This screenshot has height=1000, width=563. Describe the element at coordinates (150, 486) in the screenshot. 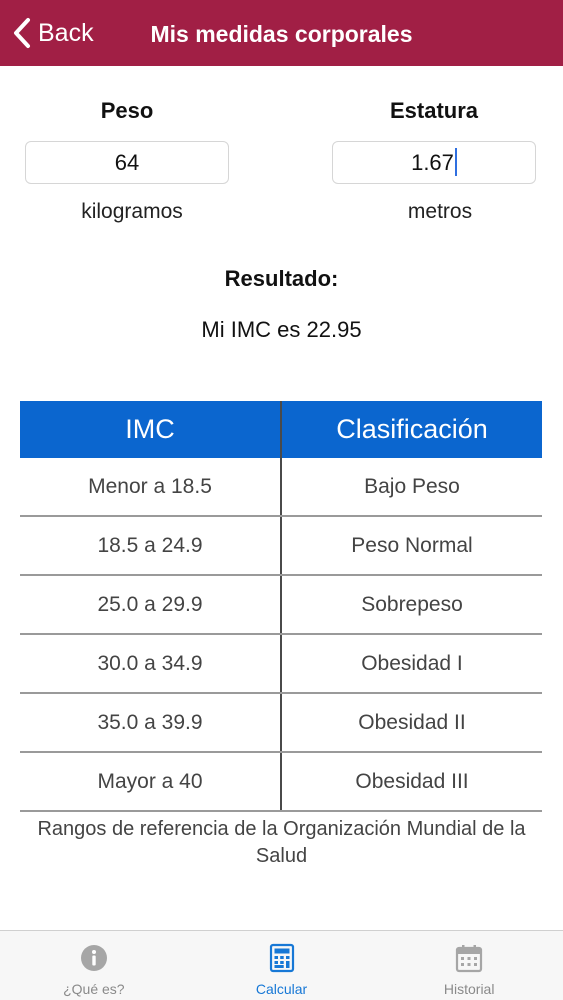

I see `table-cell-range: Menor a 18.5` at that location.